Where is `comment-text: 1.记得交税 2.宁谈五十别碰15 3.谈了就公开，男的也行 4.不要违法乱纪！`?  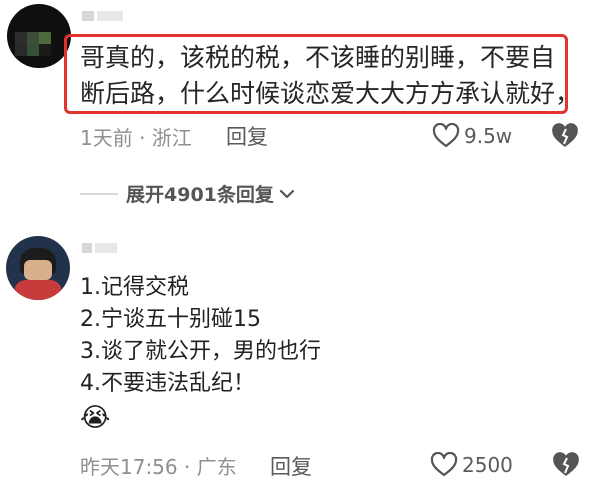
comment-text: 1.记得交税 2.宁谈五十别碰15 3.谈了就公开，男的也行 4.不要违法乱纪！ is located at coordinates (200, 336).